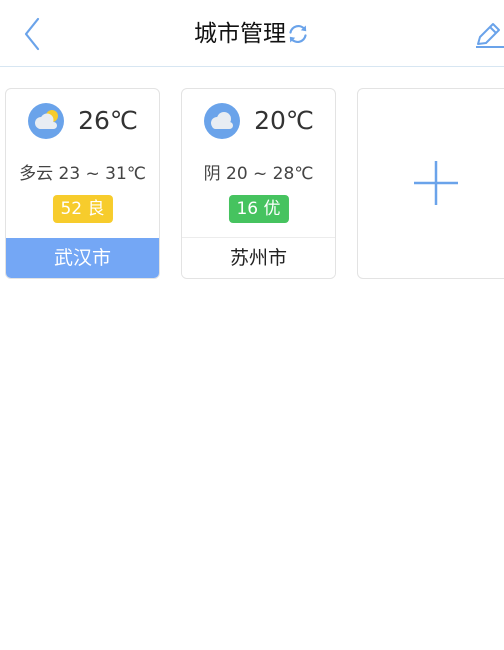  What do you see at coordinates (240, 34) in the screenshot?
I see `page-title: 城市管理` at bounding box center [240, 34].